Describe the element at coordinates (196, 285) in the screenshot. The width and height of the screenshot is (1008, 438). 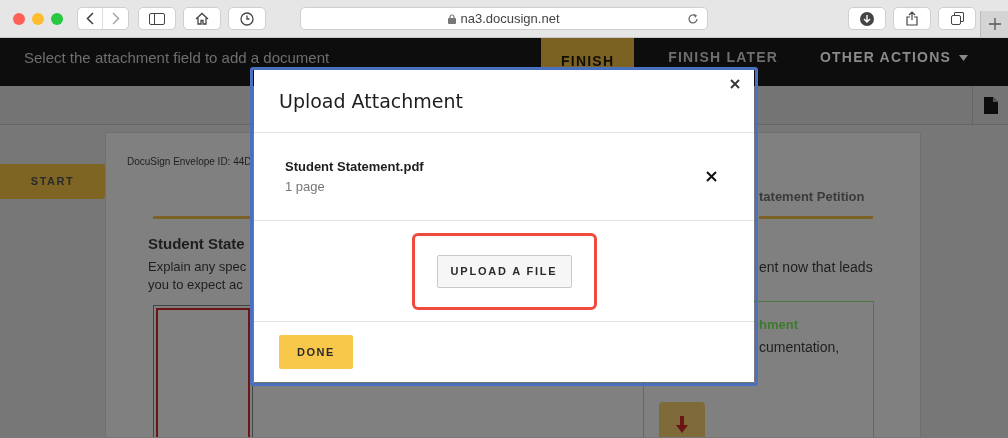
I see `body-text: you to expect ac` at that location.